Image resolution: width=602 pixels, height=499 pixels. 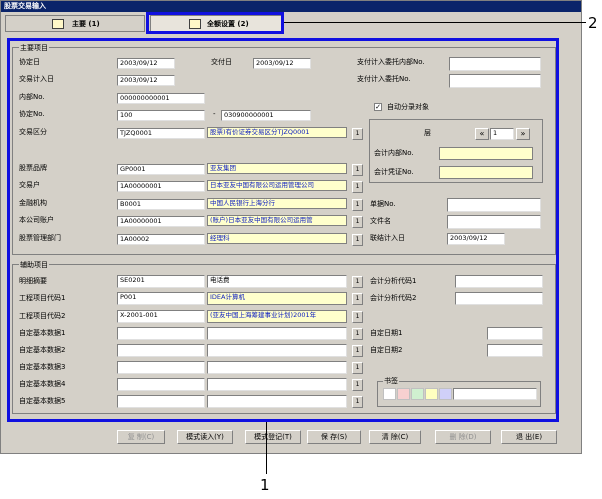 I want to click on callout-number-2: 2, so click(x=593, y=23).